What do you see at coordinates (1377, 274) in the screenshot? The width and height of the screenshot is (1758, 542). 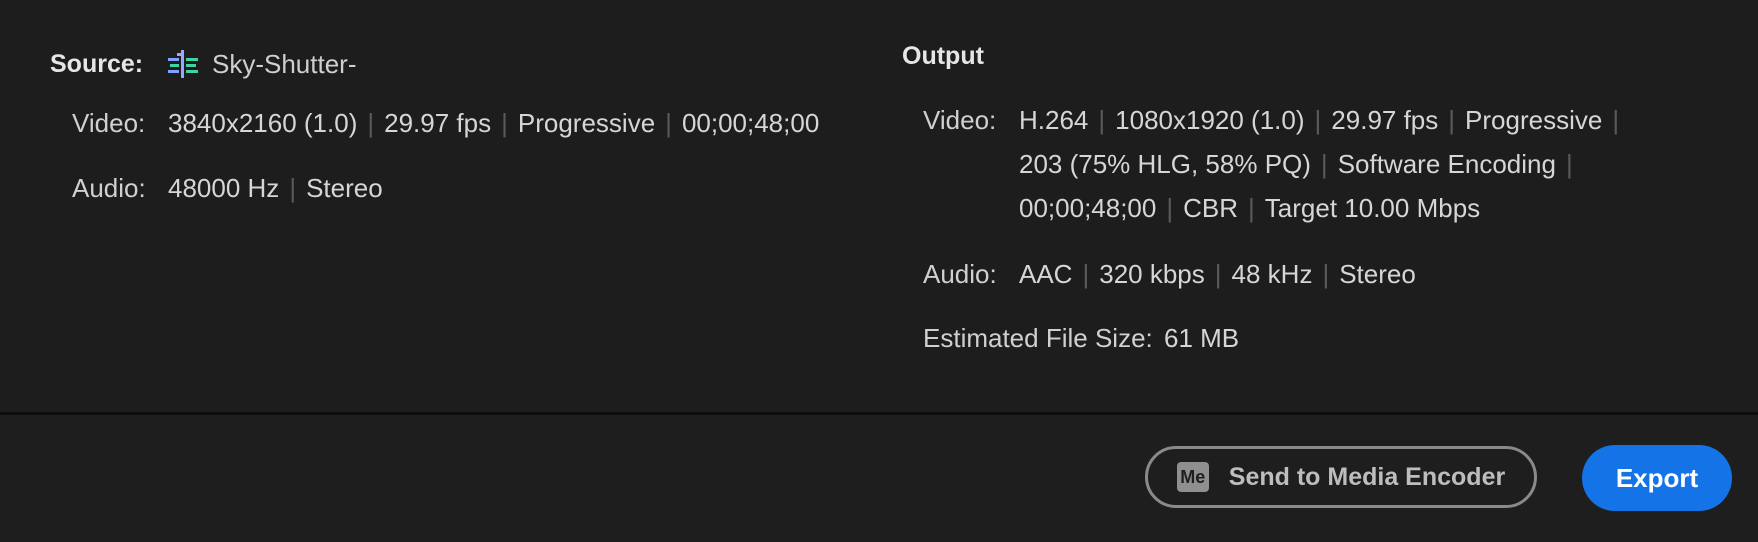 I see `output-audio-channels: Stereo` at bounding box center [1377, 274].